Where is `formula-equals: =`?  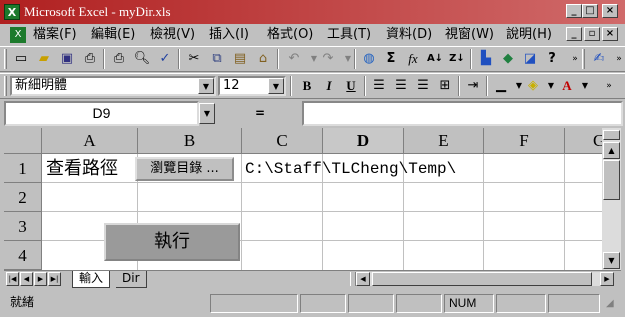
formula-equals: = is located at coordinates (260, 113).